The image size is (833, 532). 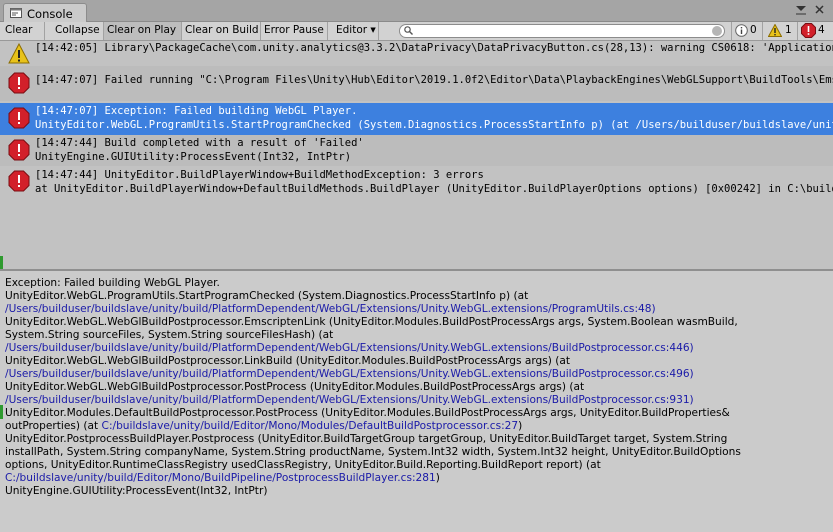 What do you see at coordinates (753, 30) in the screenshot?
I see `log-count: 0` at bounding box center [753, 30].